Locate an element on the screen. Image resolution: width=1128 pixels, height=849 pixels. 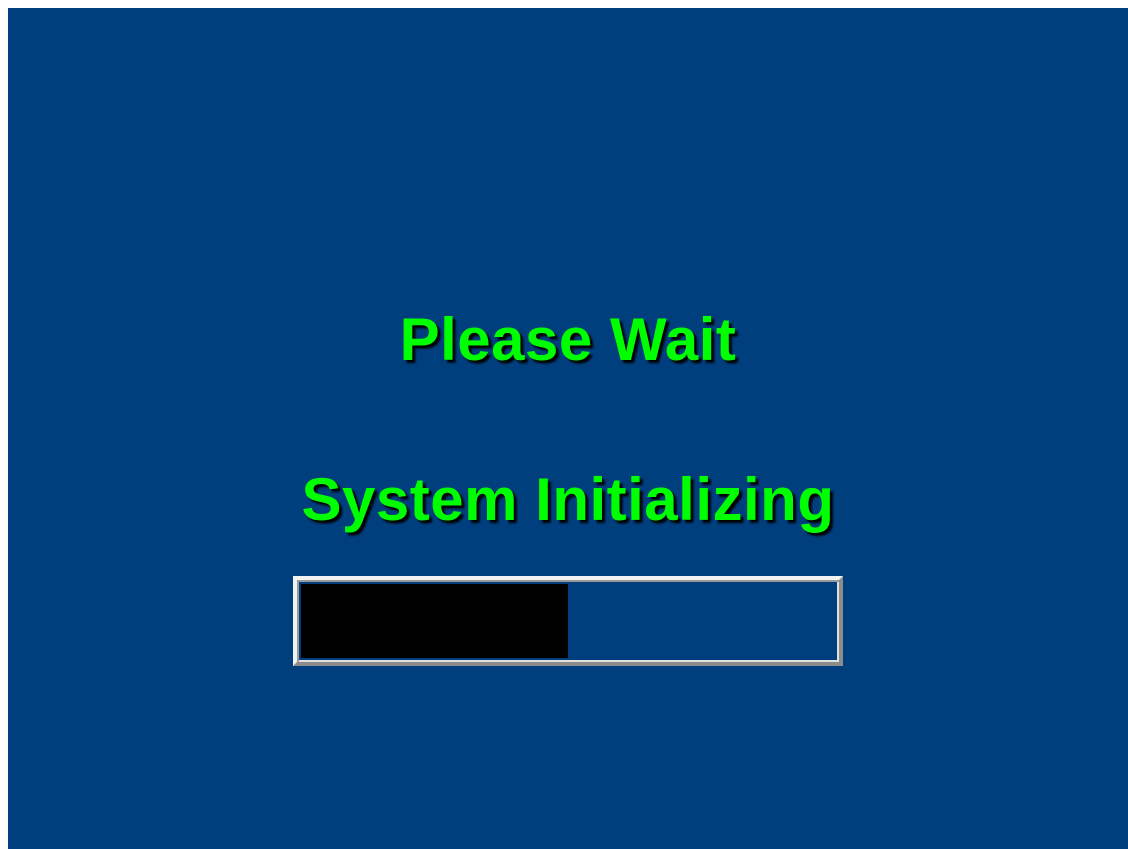
progress-bar is located at coordinates (568, 621).